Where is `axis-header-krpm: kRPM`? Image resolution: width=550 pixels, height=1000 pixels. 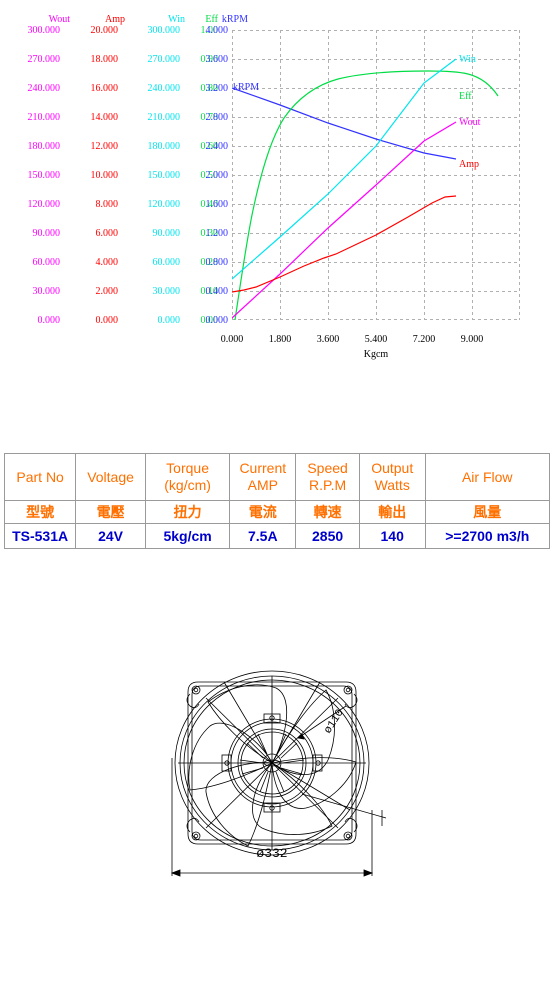 axis-header-krpm: kRPM is located at coordinates (234, 19).